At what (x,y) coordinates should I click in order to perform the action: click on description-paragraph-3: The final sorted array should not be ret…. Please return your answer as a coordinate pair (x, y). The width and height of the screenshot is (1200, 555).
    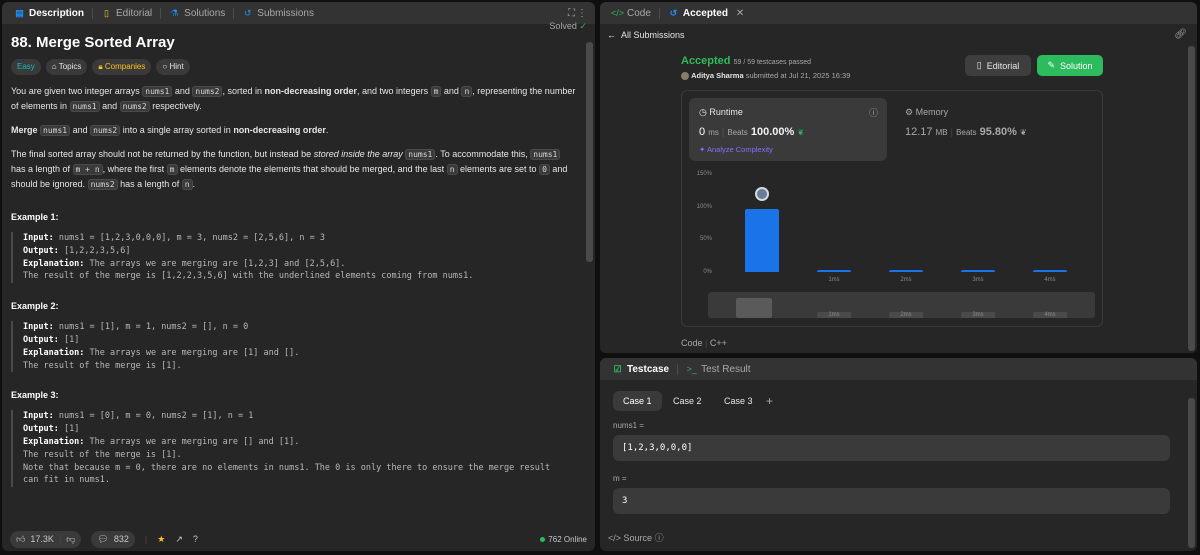
    Looking at the image, I should click on (289, 169).